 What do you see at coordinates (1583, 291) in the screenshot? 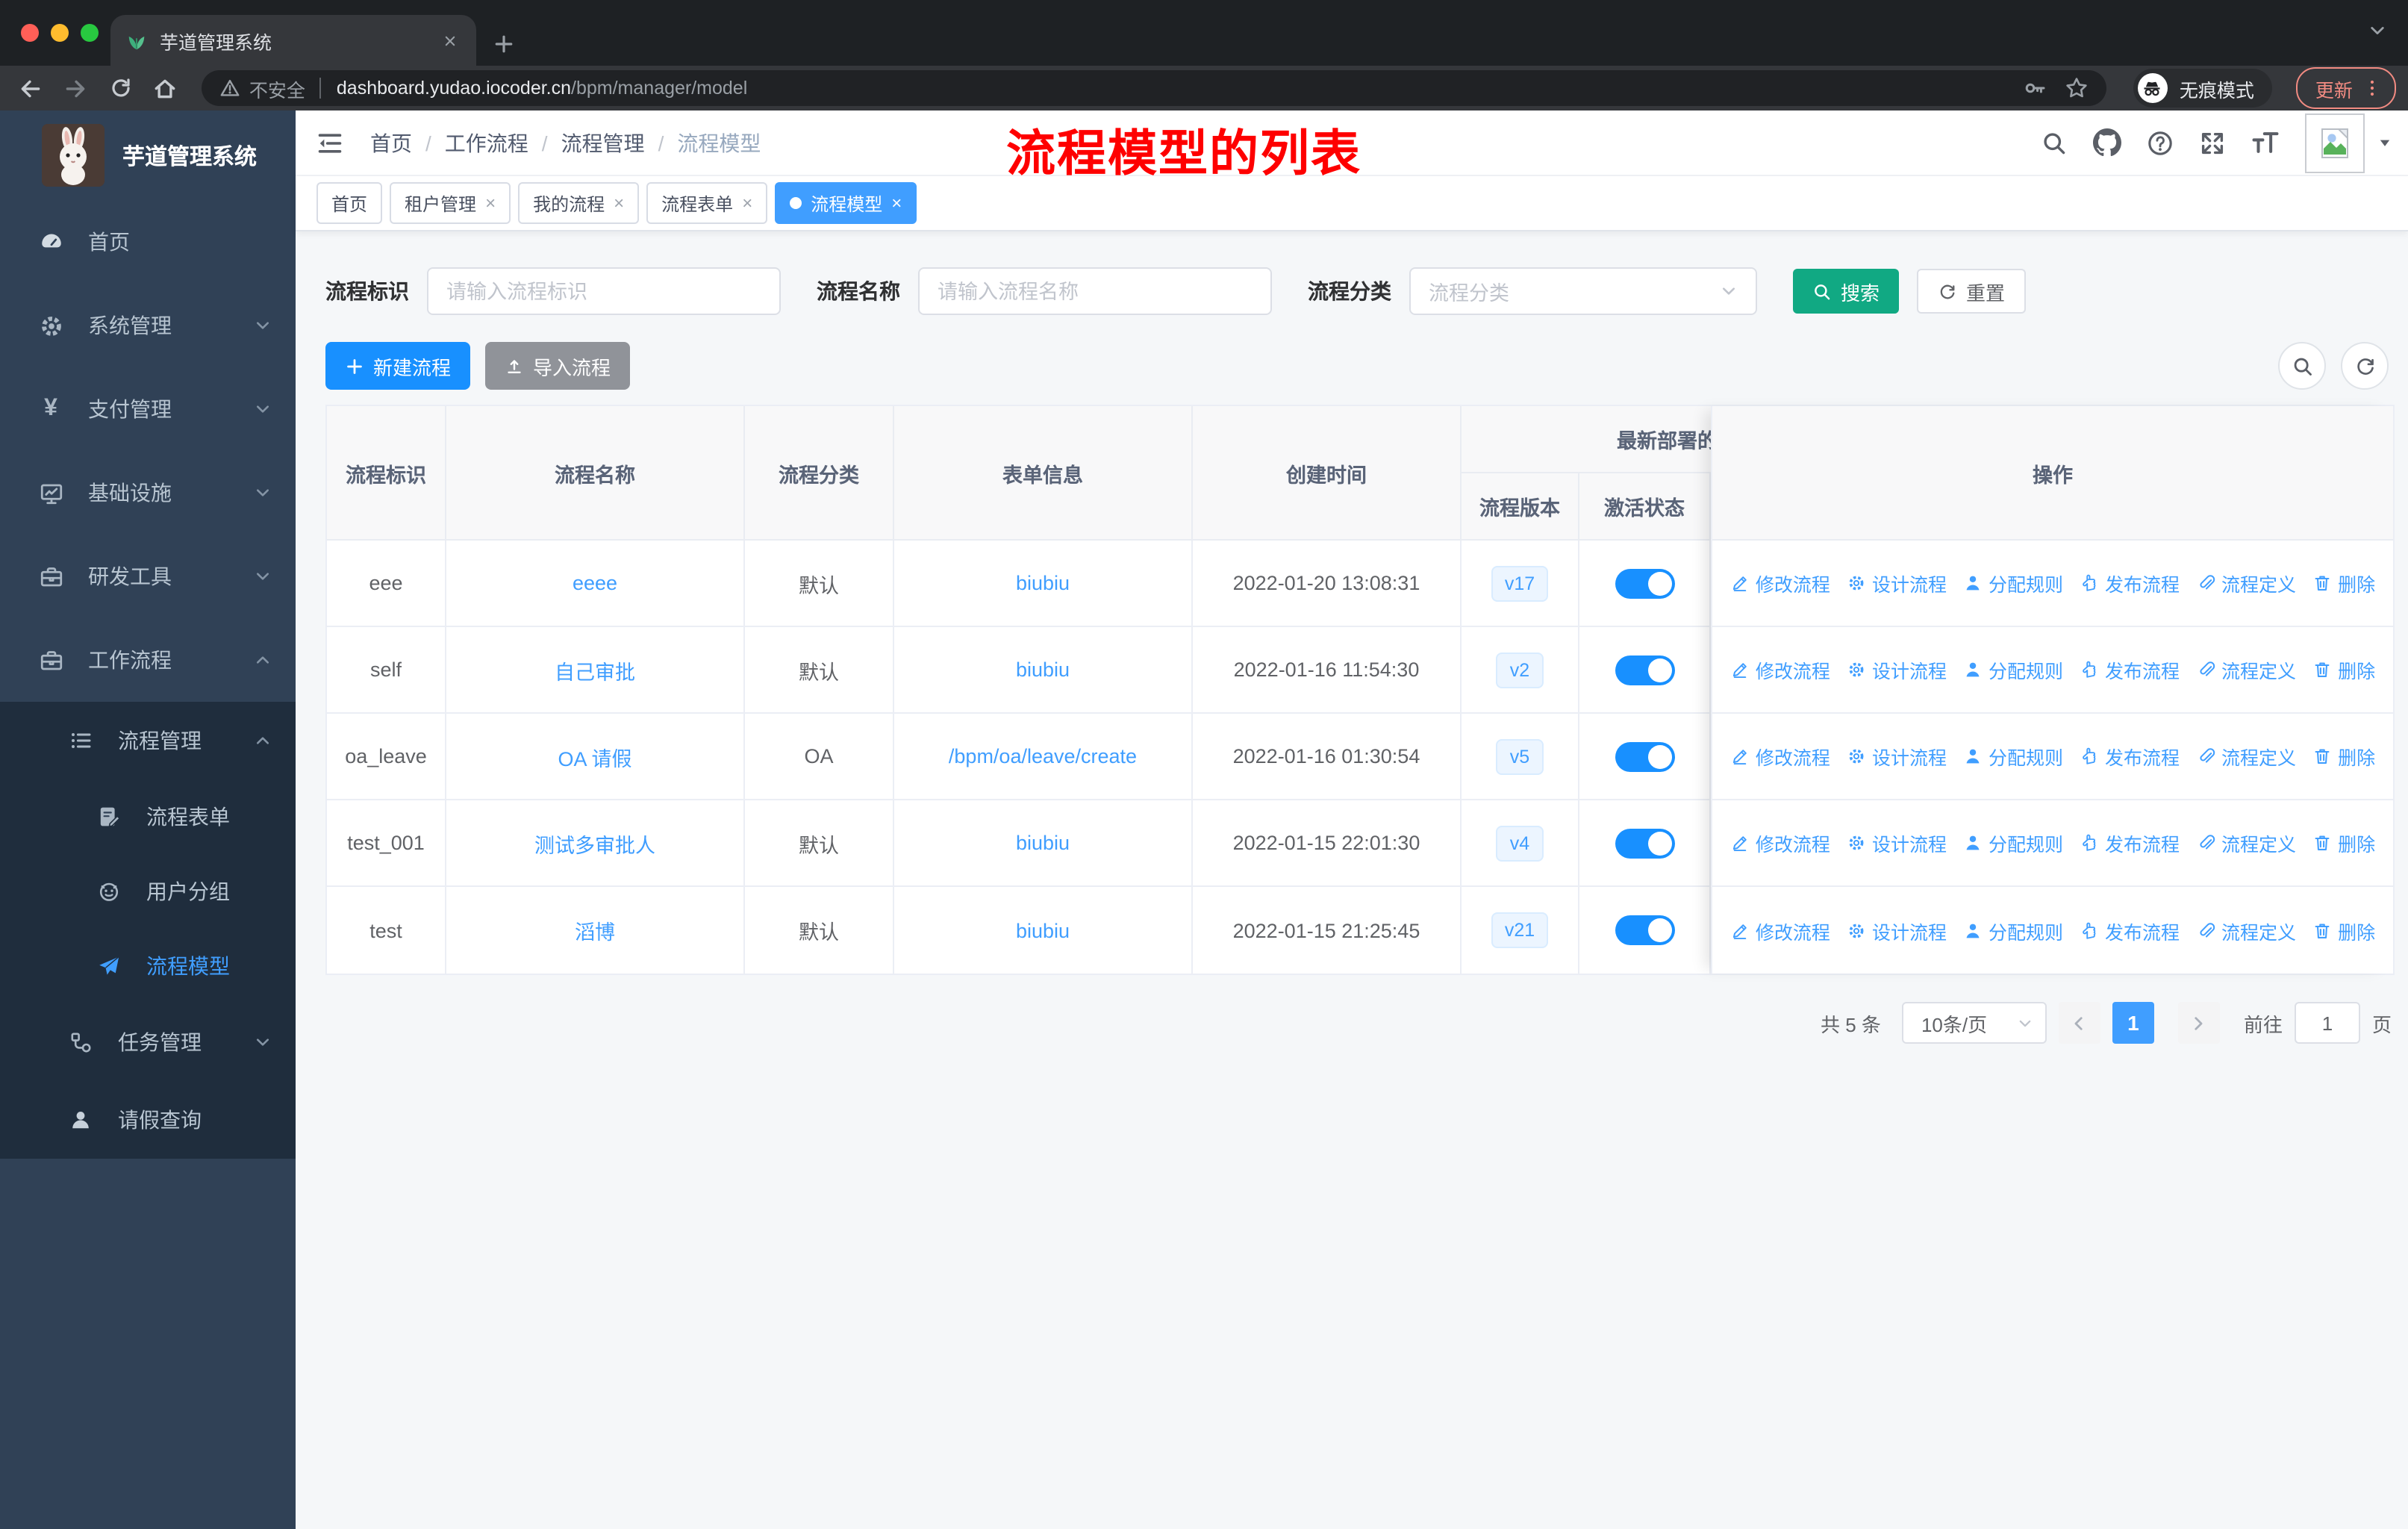
I see `process-category-select: 流程分类` at bounding box center [1583, 291].